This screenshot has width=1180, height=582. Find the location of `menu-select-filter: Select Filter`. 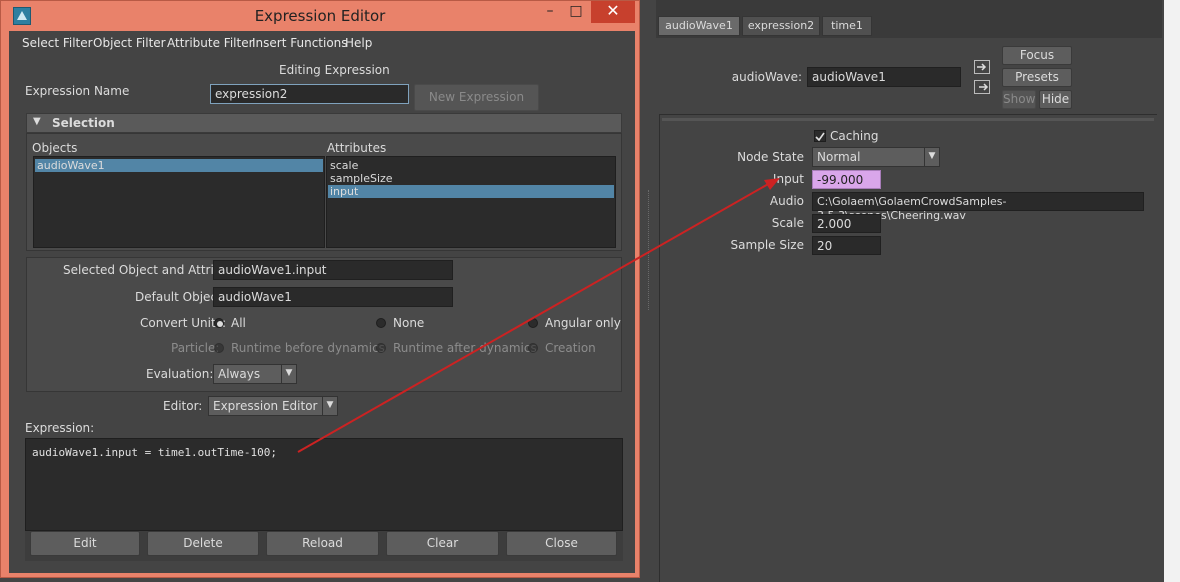

menu-select-filter: Select Filter is located at coordinates (57, 43).